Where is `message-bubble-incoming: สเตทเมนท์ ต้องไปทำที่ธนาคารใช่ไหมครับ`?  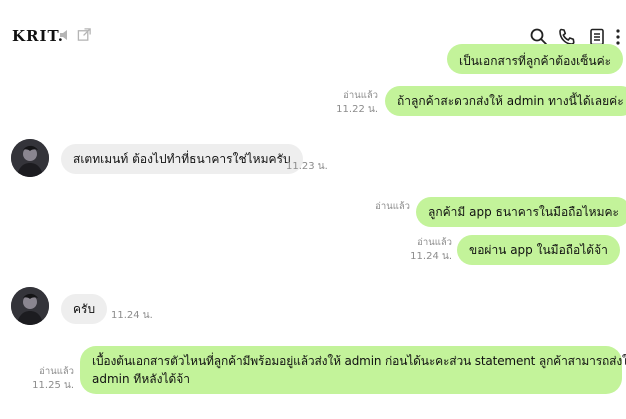
message-bubble-incoming: สเตทเมนท์ ต้องไปทำที่ธนาคารใช่ไหมครับ is located at coordinates (182, 159).